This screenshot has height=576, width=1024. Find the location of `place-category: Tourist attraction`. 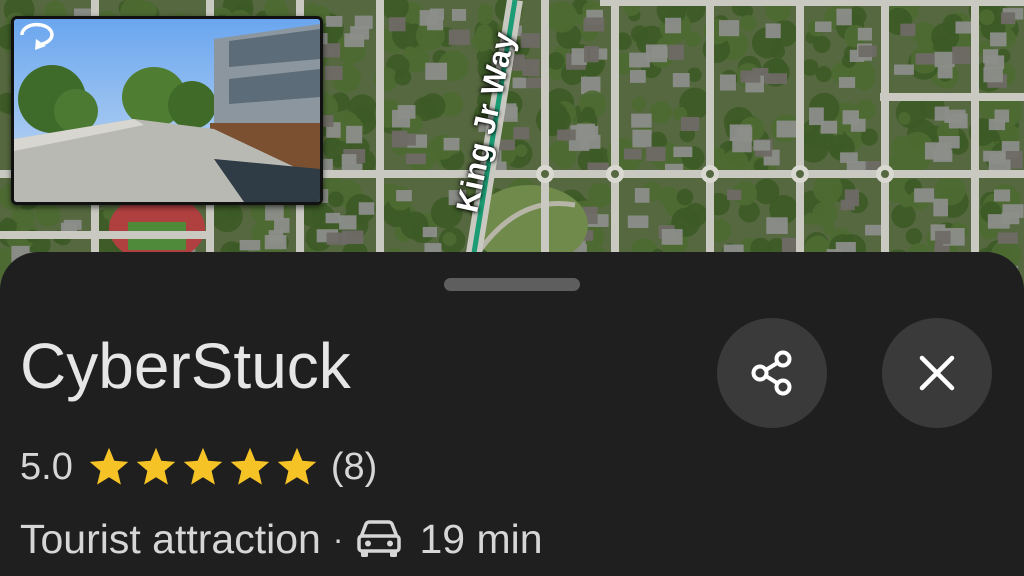

place-category: Tourist attraction is located at coordinates (170, 538).